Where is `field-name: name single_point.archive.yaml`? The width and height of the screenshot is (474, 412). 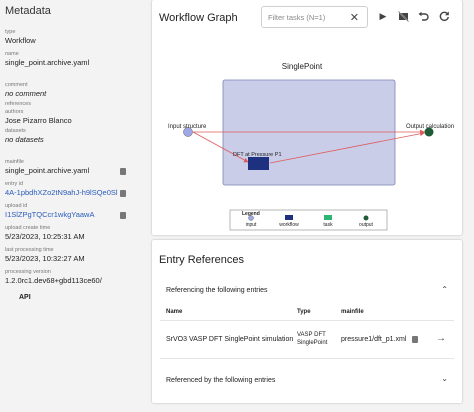
field-name: name single_point.archive.yaml is located at coordinates (71, 59).